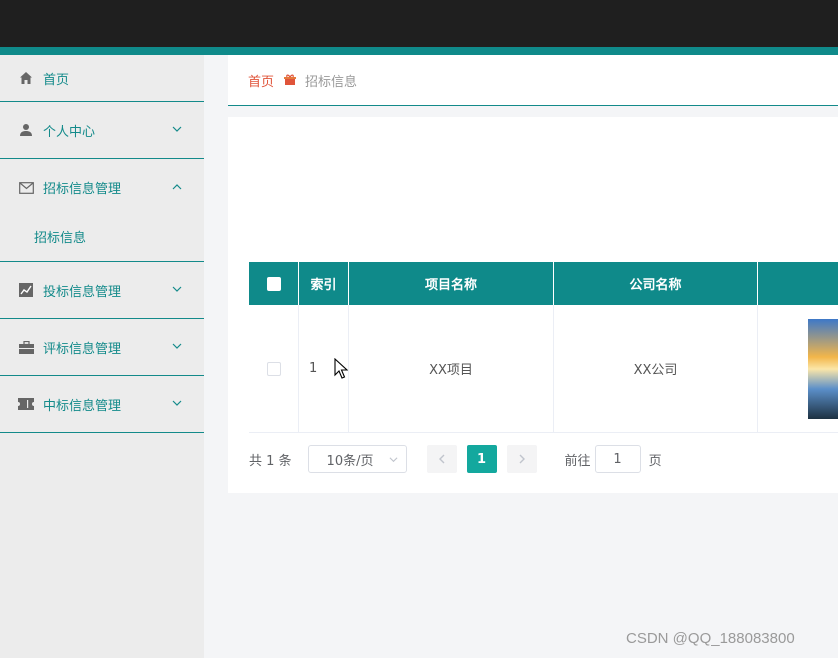  I want to click on sidebar-item-label: 中标信息管理, so click(82, 406).